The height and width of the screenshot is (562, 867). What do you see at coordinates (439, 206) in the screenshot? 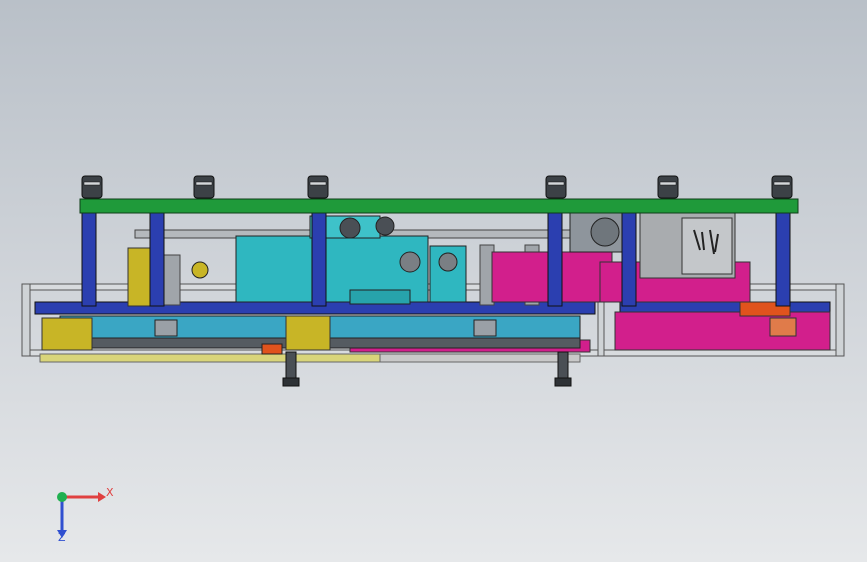
I see `top-plate` at bounding box center [439, 206].